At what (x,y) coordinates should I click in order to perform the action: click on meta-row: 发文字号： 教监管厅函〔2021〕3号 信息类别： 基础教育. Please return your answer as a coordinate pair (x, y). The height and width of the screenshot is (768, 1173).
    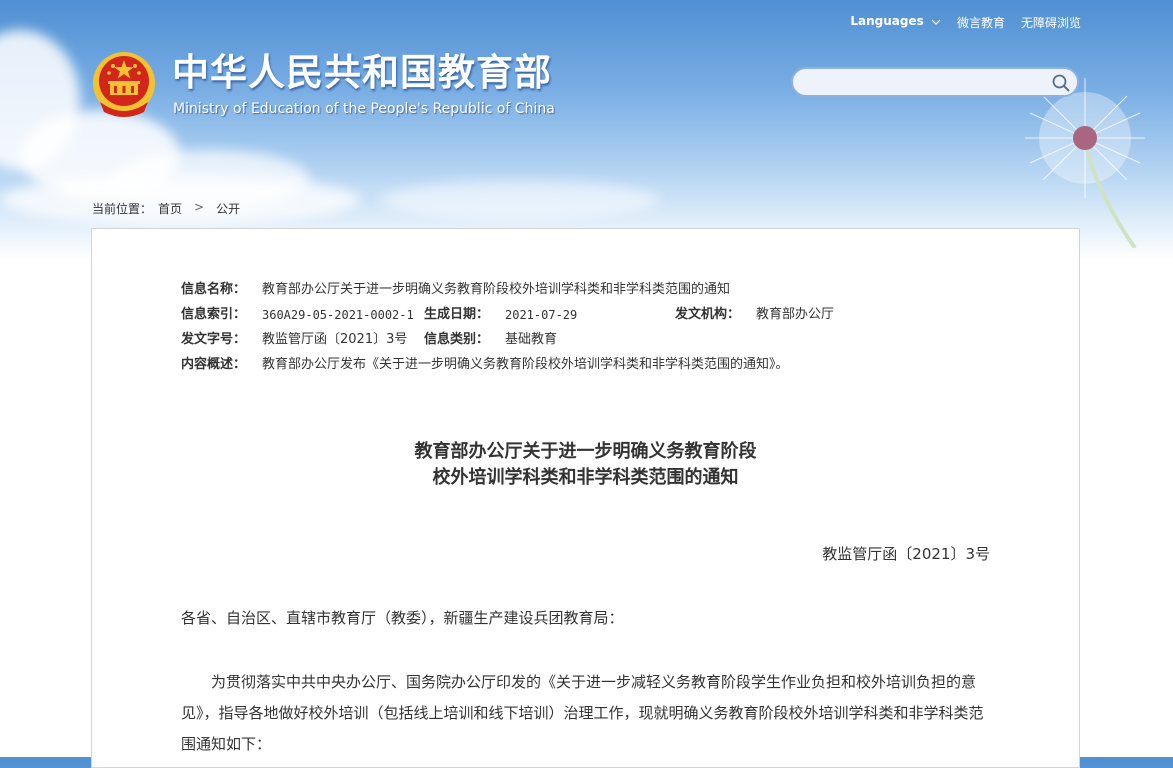
    Looking at the image, I should click on (591, 343).